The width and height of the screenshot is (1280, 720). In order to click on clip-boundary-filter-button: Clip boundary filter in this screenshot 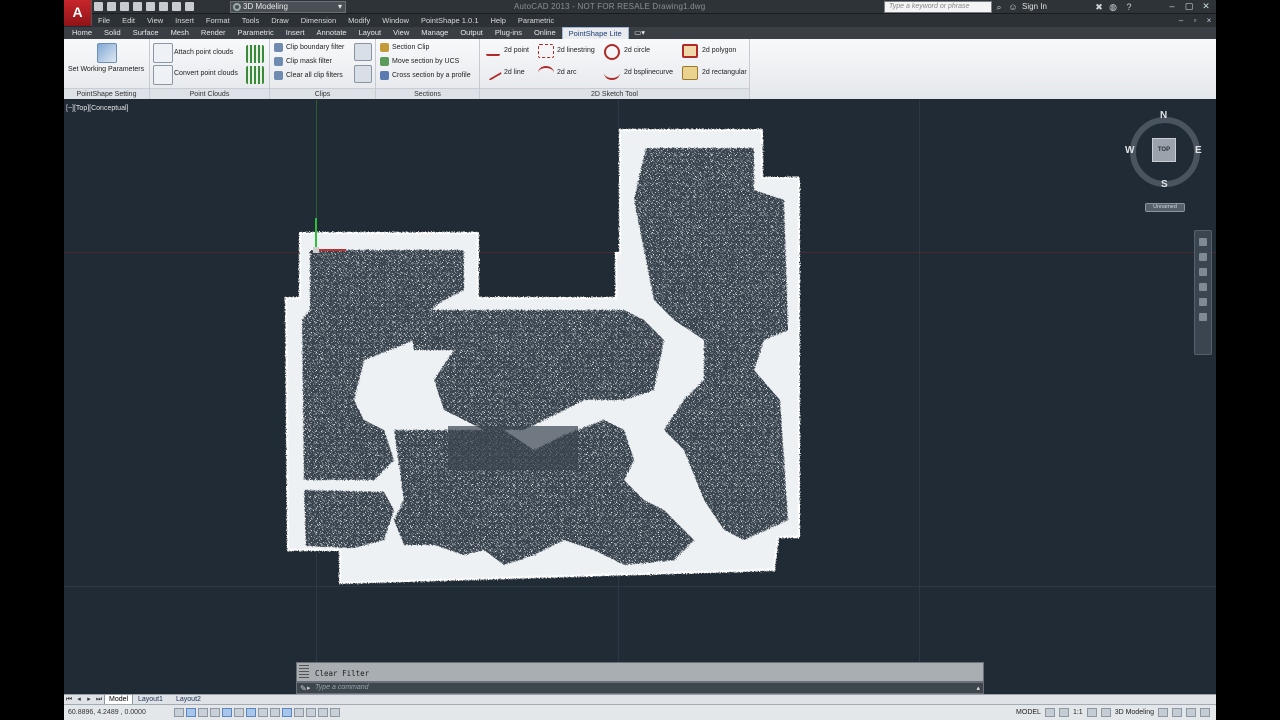, I will do `click(315, 47)`.